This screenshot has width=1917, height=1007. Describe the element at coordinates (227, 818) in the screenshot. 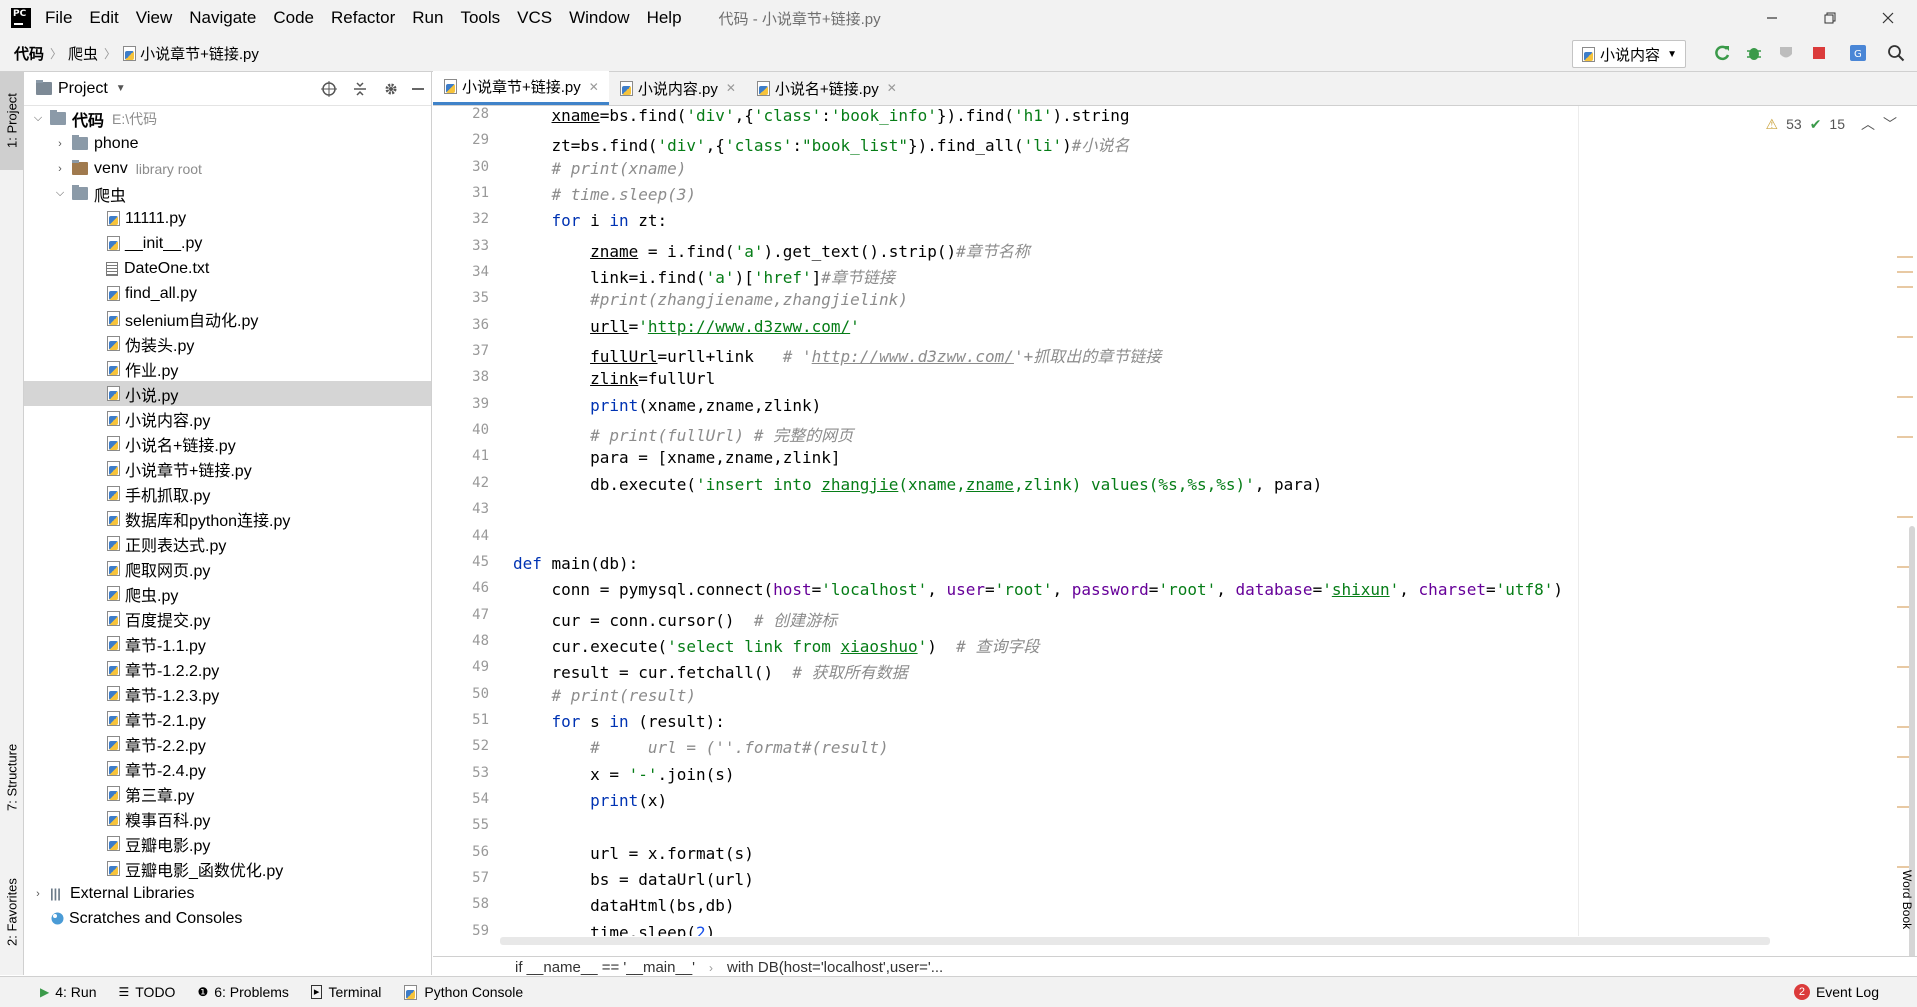

I see `tree-file: 糗事百科.py` at that location.